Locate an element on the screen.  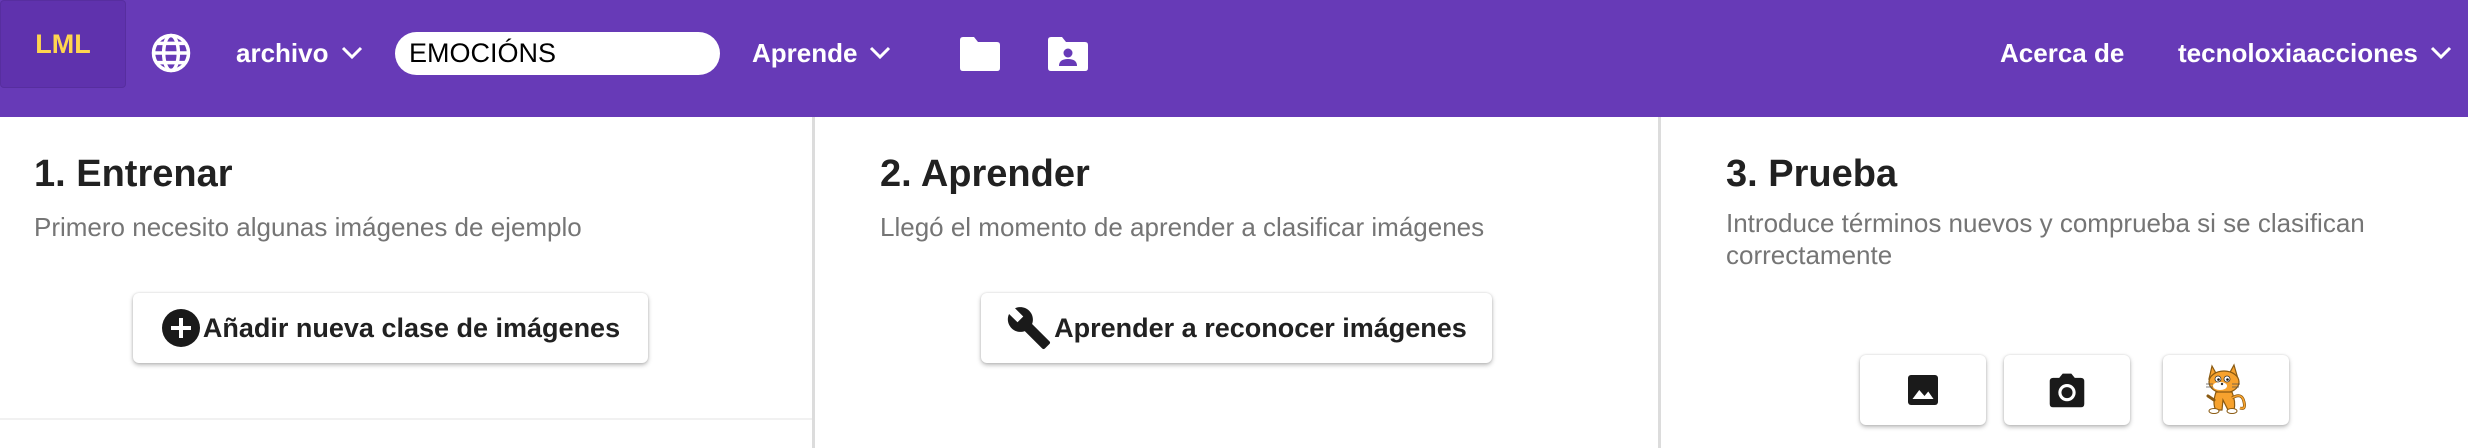
learn-title: 2. Aprender is located at coordinates (985, 174).